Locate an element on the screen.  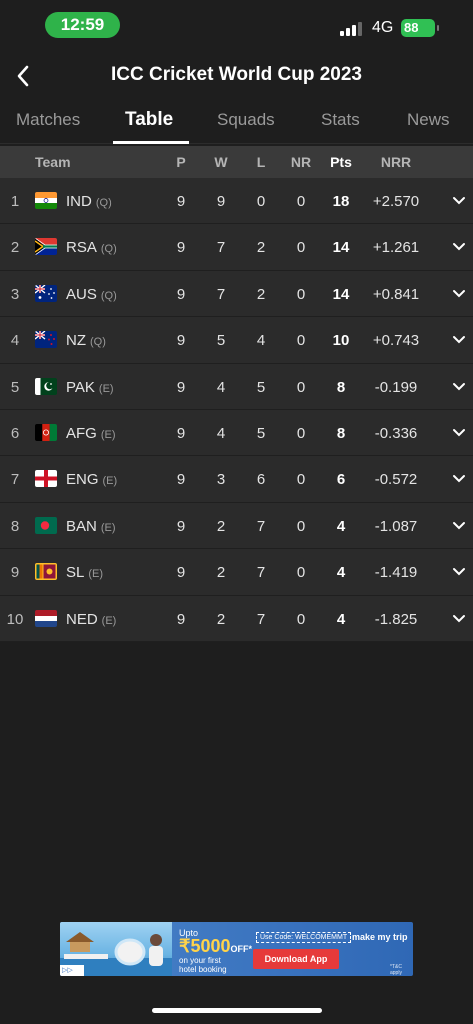
table-row: 2 RSA (Q) 9 7 2 0 14 +1.261 is located at coordinates (236, 247).